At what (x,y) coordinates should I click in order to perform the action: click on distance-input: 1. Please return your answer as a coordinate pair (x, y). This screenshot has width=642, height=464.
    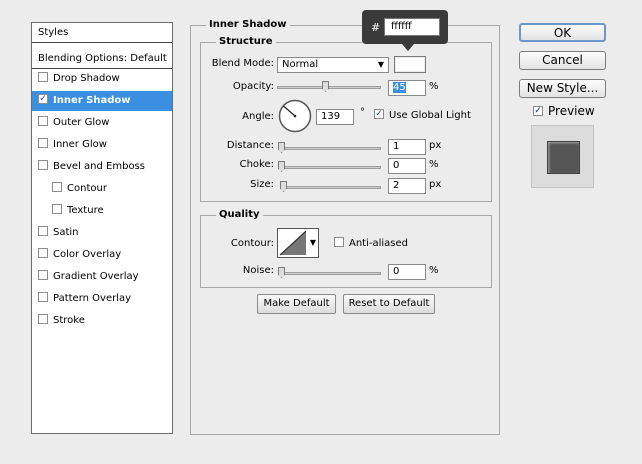
    Looking at the image, I should click on (407, 147).